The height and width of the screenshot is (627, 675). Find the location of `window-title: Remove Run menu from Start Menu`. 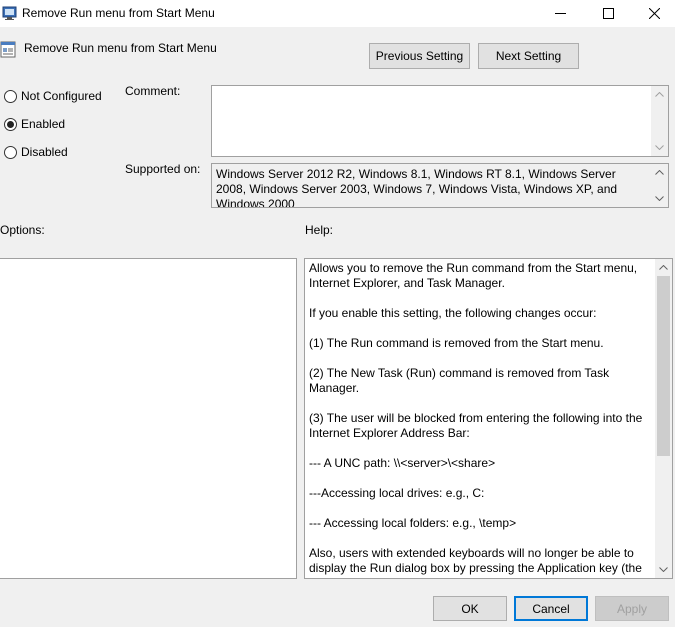

window-title: Remove Run menu from Start Menu is located at coordinates (118, 13).